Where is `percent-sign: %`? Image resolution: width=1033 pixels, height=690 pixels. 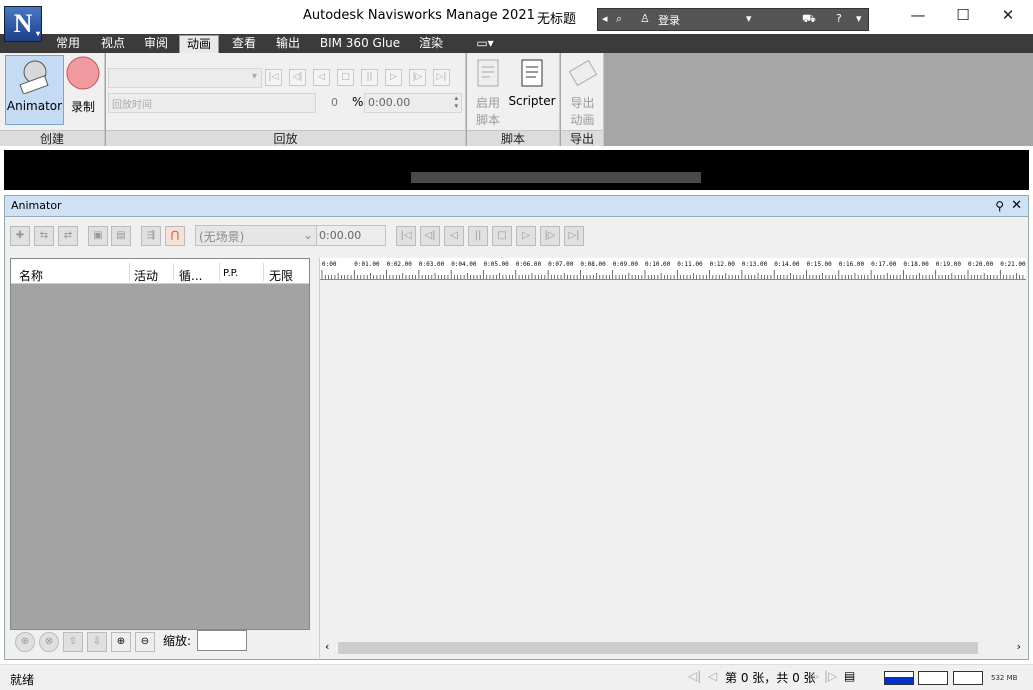
percent-sign: % is located at coordinates (358, 102).